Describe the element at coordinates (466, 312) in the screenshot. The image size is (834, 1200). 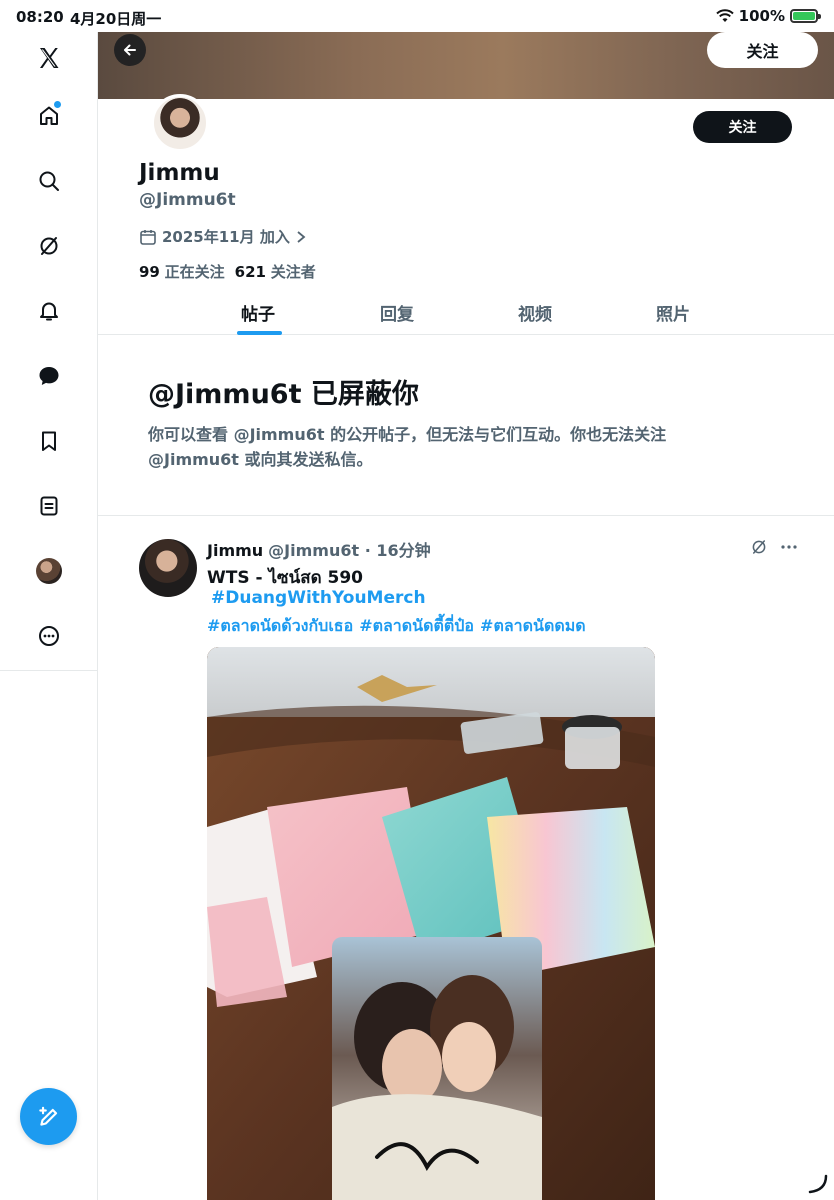
I see `profile-tabs: 帖子 回复 视频 照片` at that location.